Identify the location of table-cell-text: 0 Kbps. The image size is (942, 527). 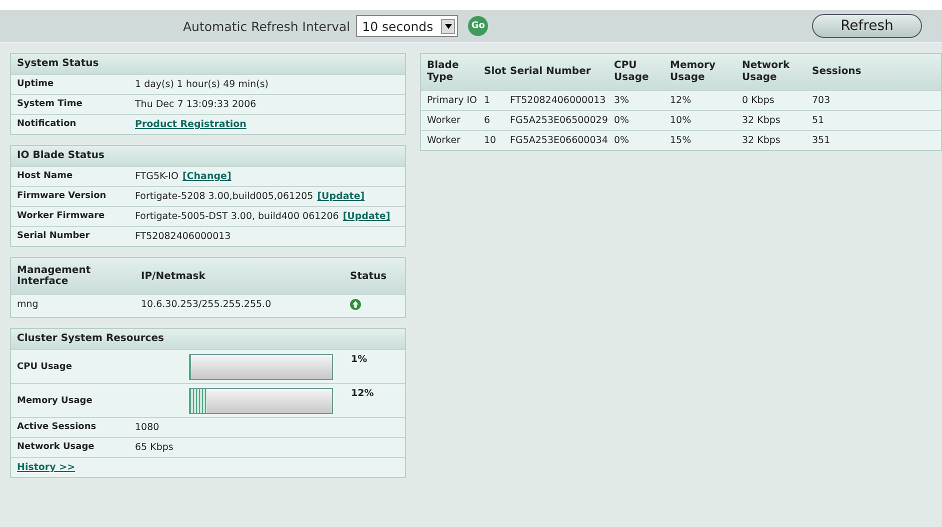
(759, 100).